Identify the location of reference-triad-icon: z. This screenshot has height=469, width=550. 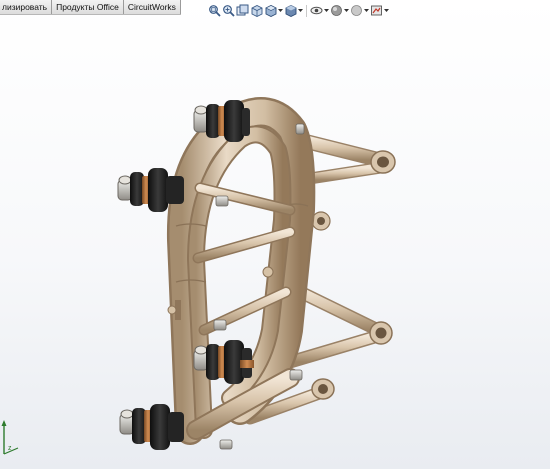
(10, 437).